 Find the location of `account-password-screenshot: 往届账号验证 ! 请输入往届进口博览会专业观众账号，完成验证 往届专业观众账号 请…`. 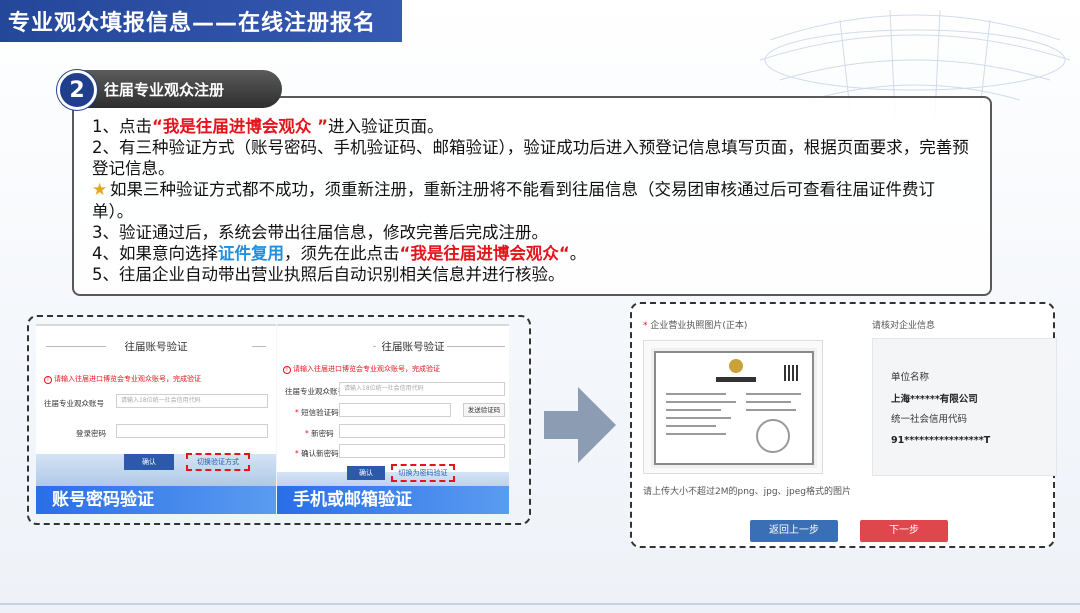

account-password-screenshot: 往届账号验证 ! 请输入往届进口博览会专业观众账号，完成验证 往届专业观众账号 请… is located at coordinates (156, 419).